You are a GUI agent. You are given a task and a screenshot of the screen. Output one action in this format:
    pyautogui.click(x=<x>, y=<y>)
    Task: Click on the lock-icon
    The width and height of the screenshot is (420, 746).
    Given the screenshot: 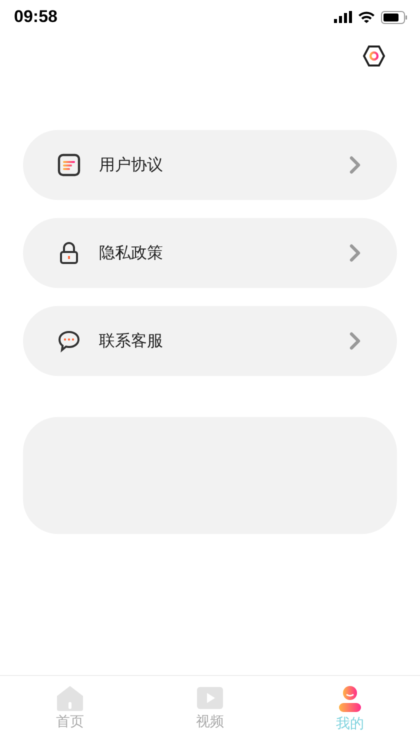 What is the action you would take?
    pyautogui.click(x=69, y=253)
    